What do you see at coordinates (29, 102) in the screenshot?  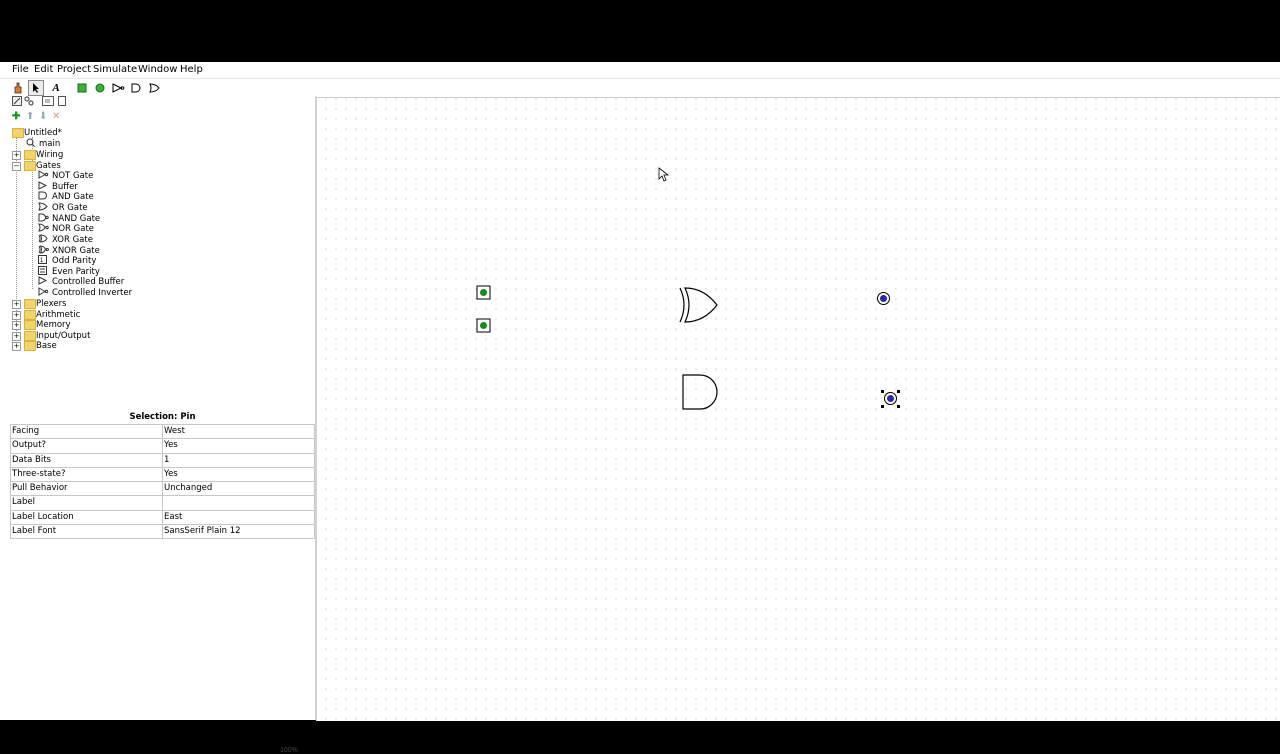 I see `simulation-tree-icon` at bounding box center [29, 102].